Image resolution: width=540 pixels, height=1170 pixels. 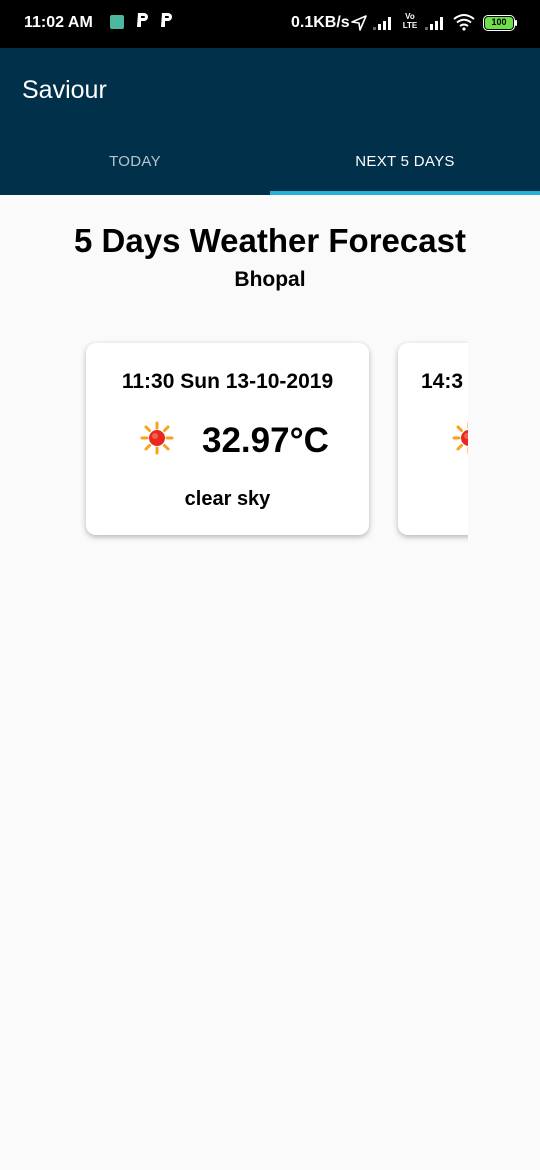 I want to click on network-speed: 0.1KB/s, so click(x=320, y=22).